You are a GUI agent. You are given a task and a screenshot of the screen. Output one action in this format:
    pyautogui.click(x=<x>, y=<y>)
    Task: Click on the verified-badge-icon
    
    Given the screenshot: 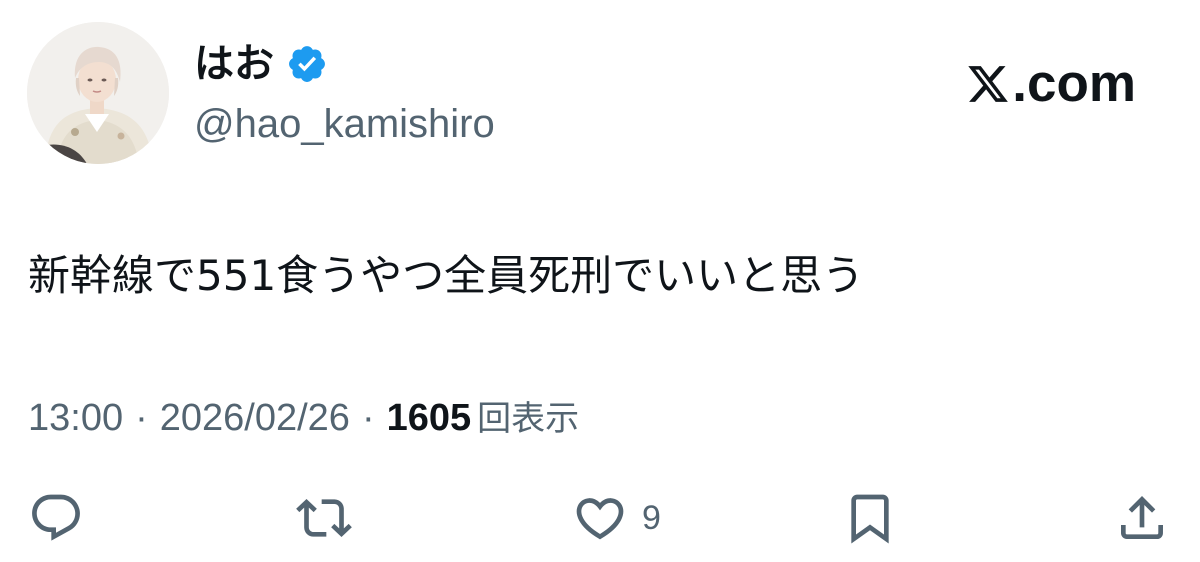 What is the action you would take?
    pyautogui.click(x=307, y=64)
    